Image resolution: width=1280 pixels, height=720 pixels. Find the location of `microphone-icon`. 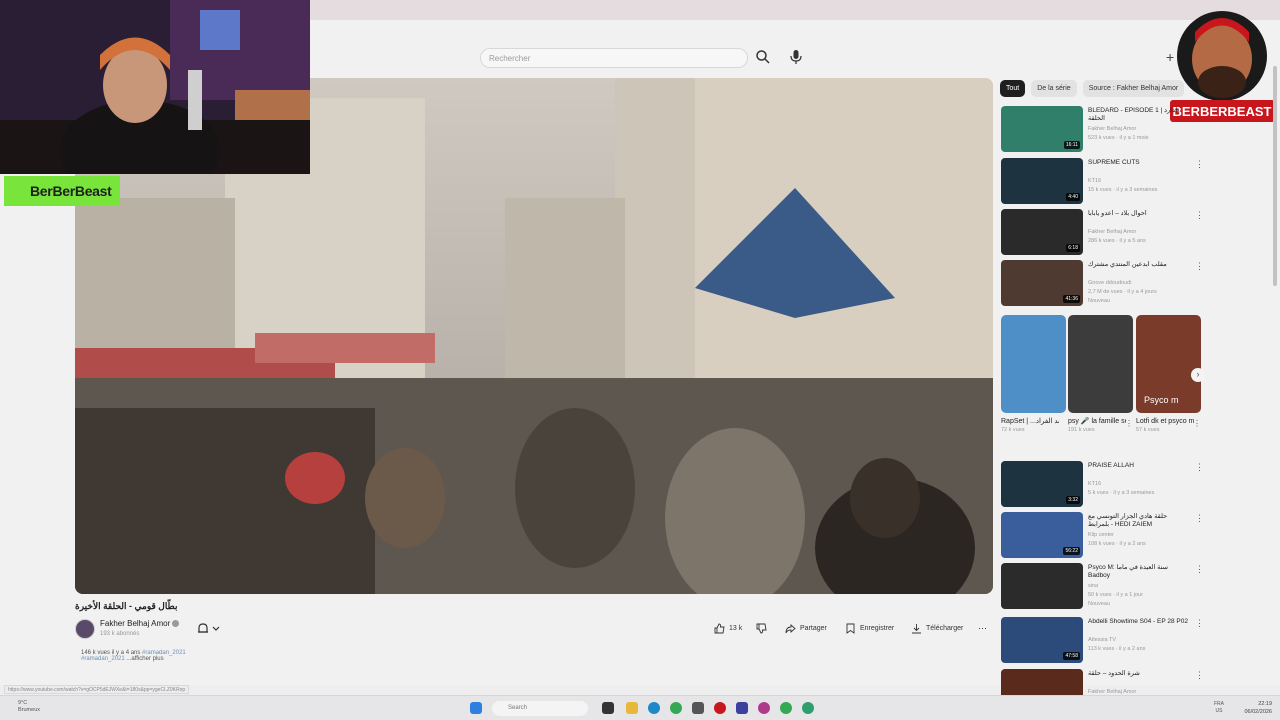

microphone-icon is located at coordinates (796, 57).